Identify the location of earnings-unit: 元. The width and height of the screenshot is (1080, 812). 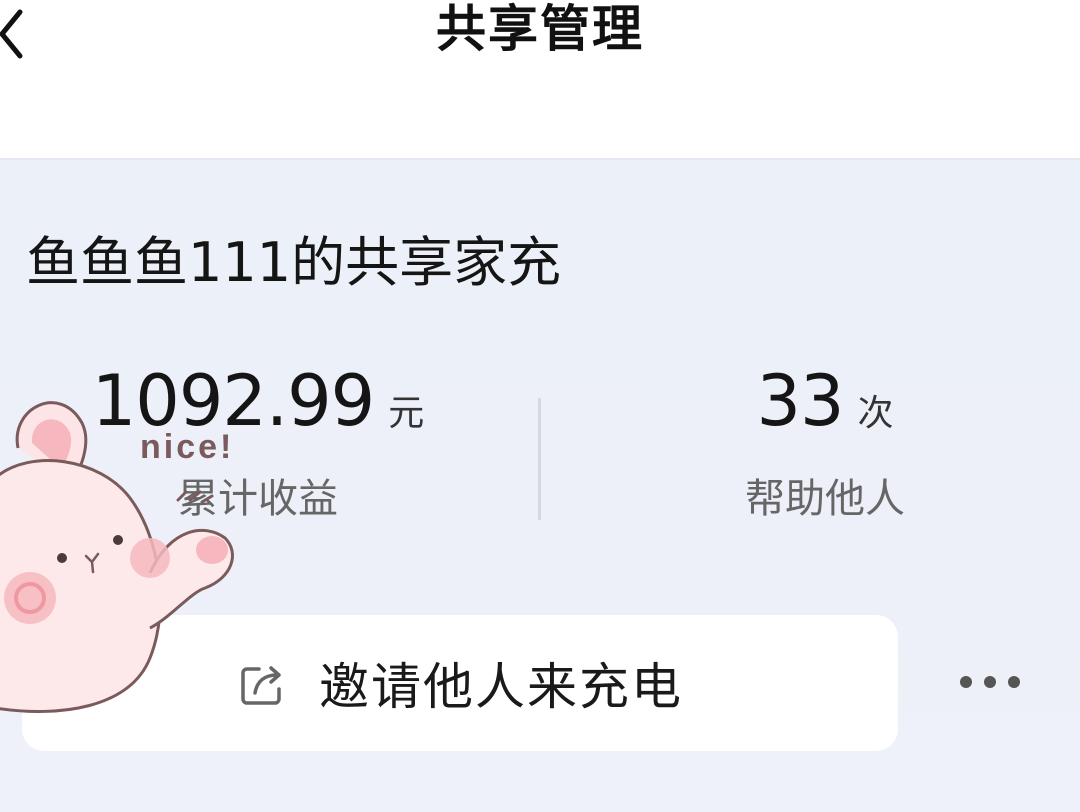
(406, 413).